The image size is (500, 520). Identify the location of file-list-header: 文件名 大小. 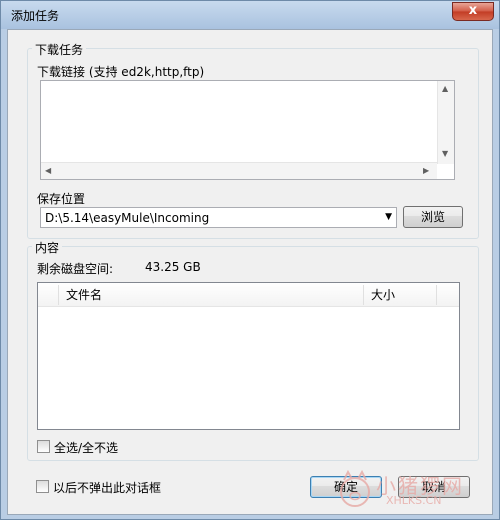
(248, 295).